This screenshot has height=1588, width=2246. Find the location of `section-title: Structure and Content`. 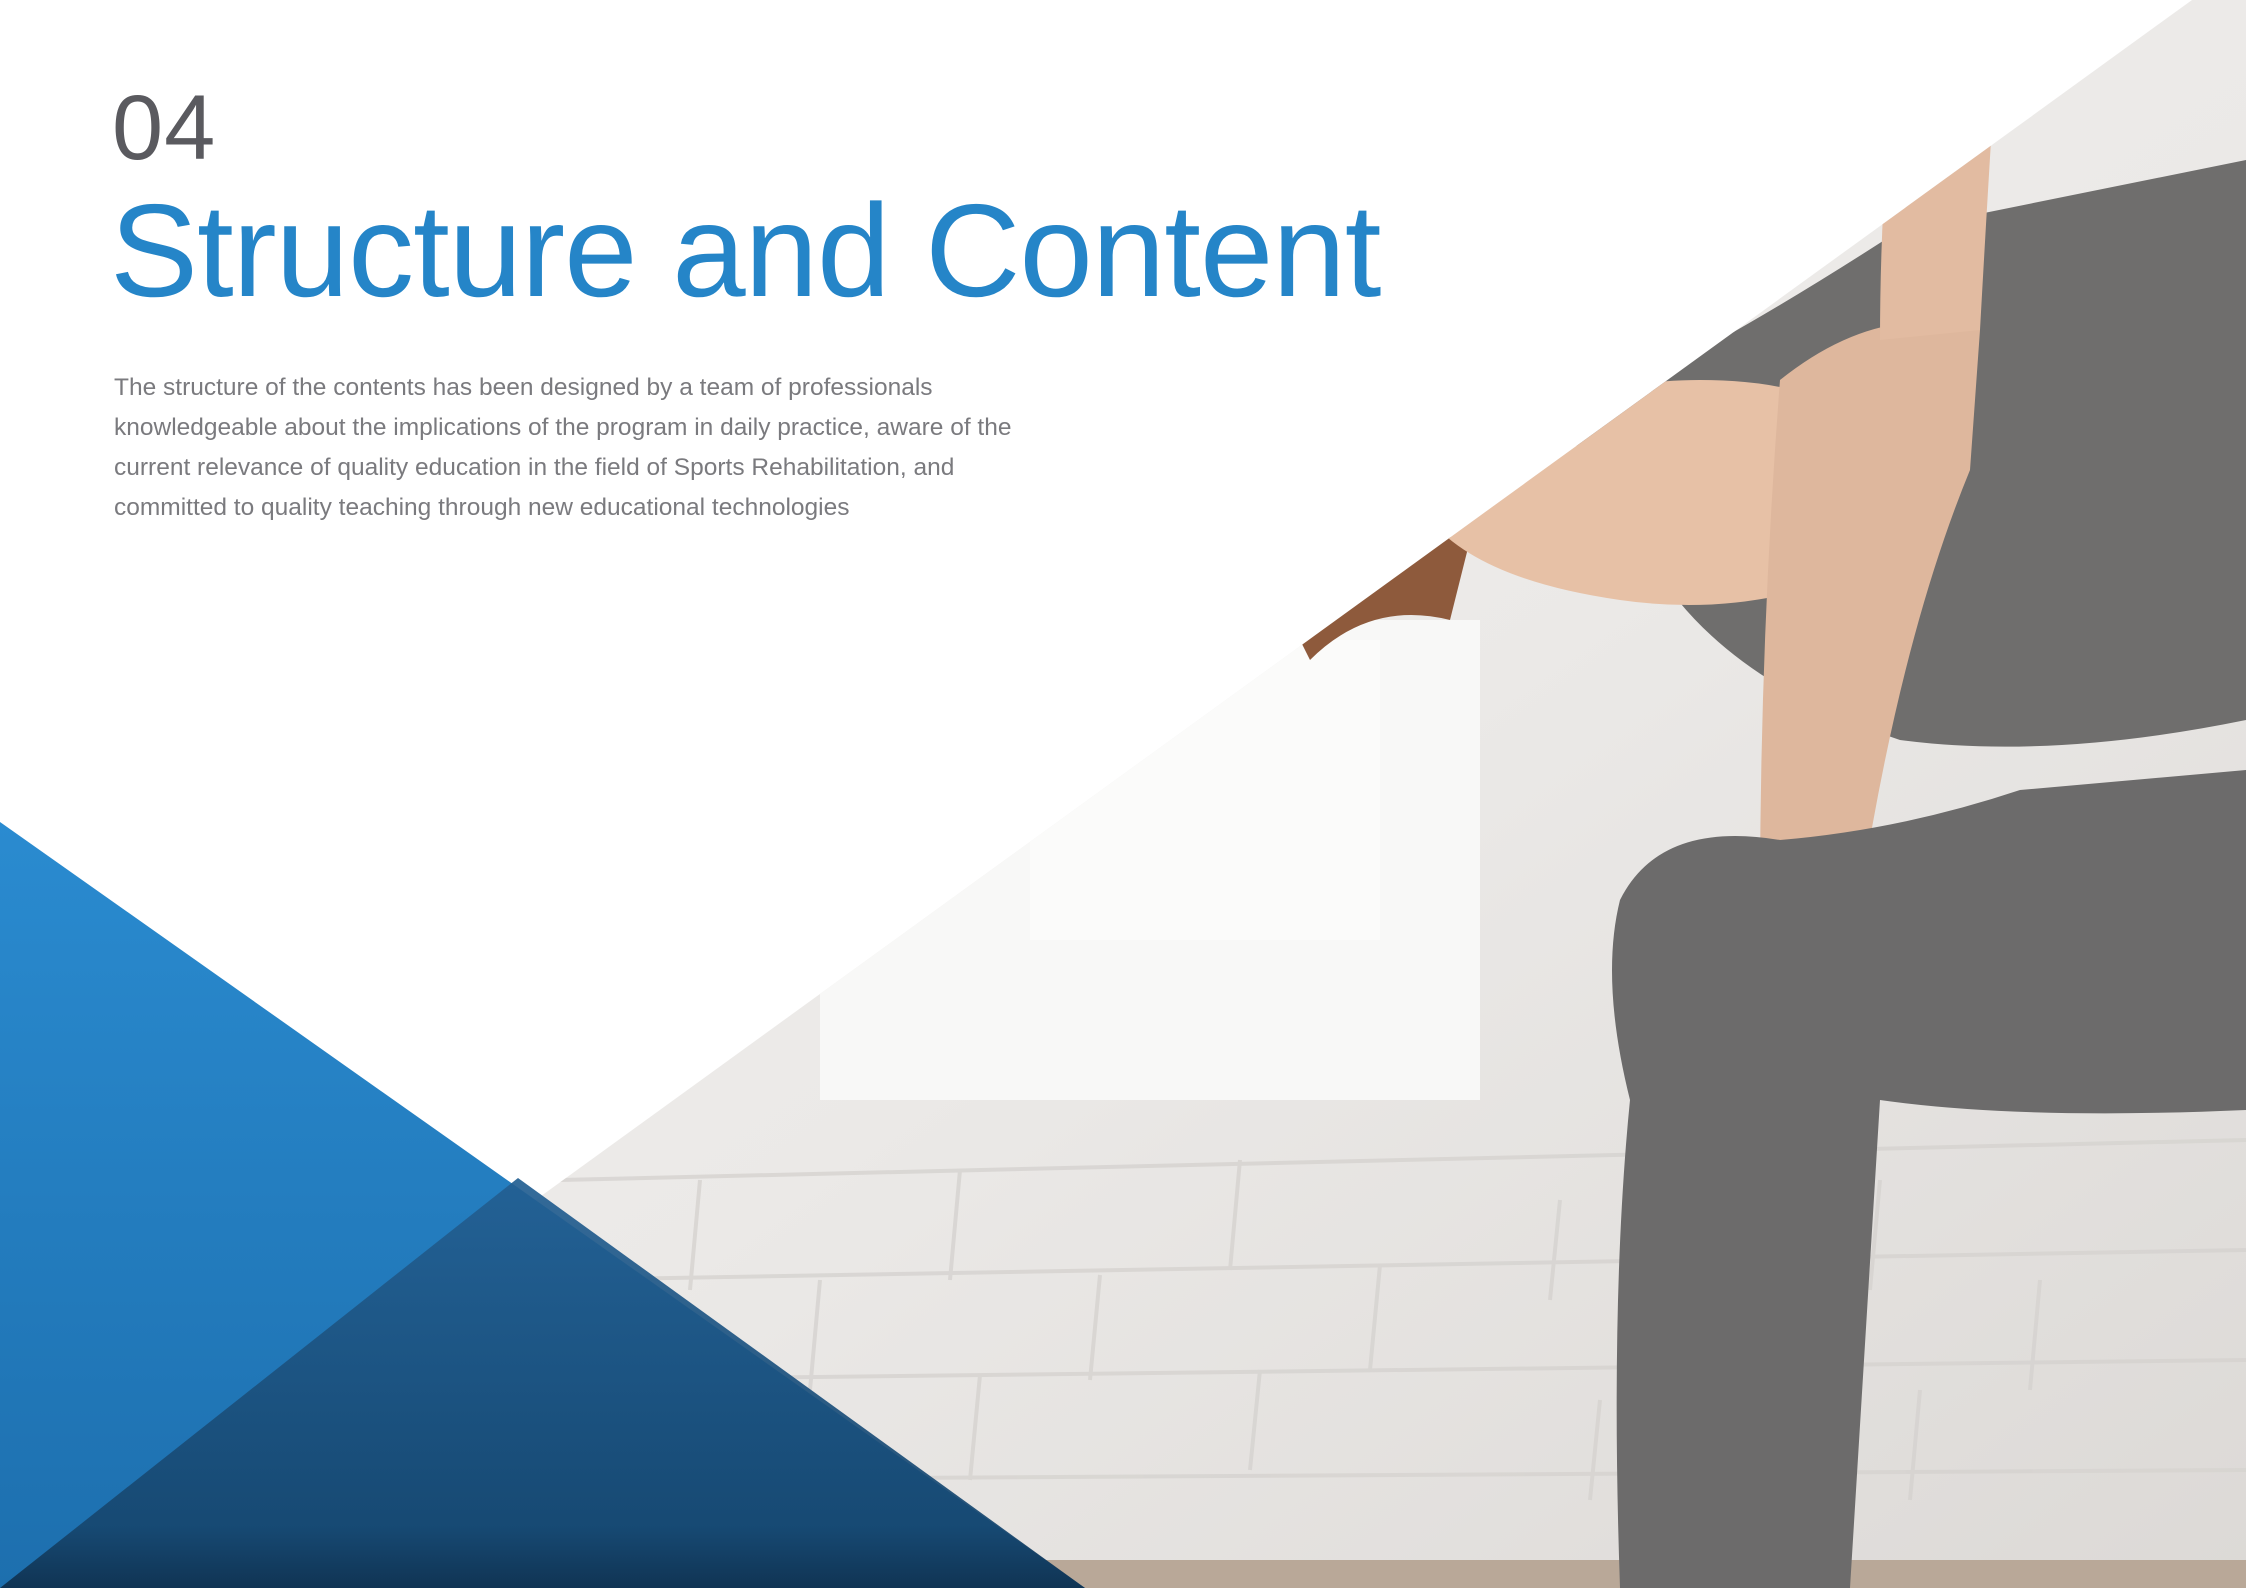

section-title: Structure and Content is located at coordinates (745, 250).